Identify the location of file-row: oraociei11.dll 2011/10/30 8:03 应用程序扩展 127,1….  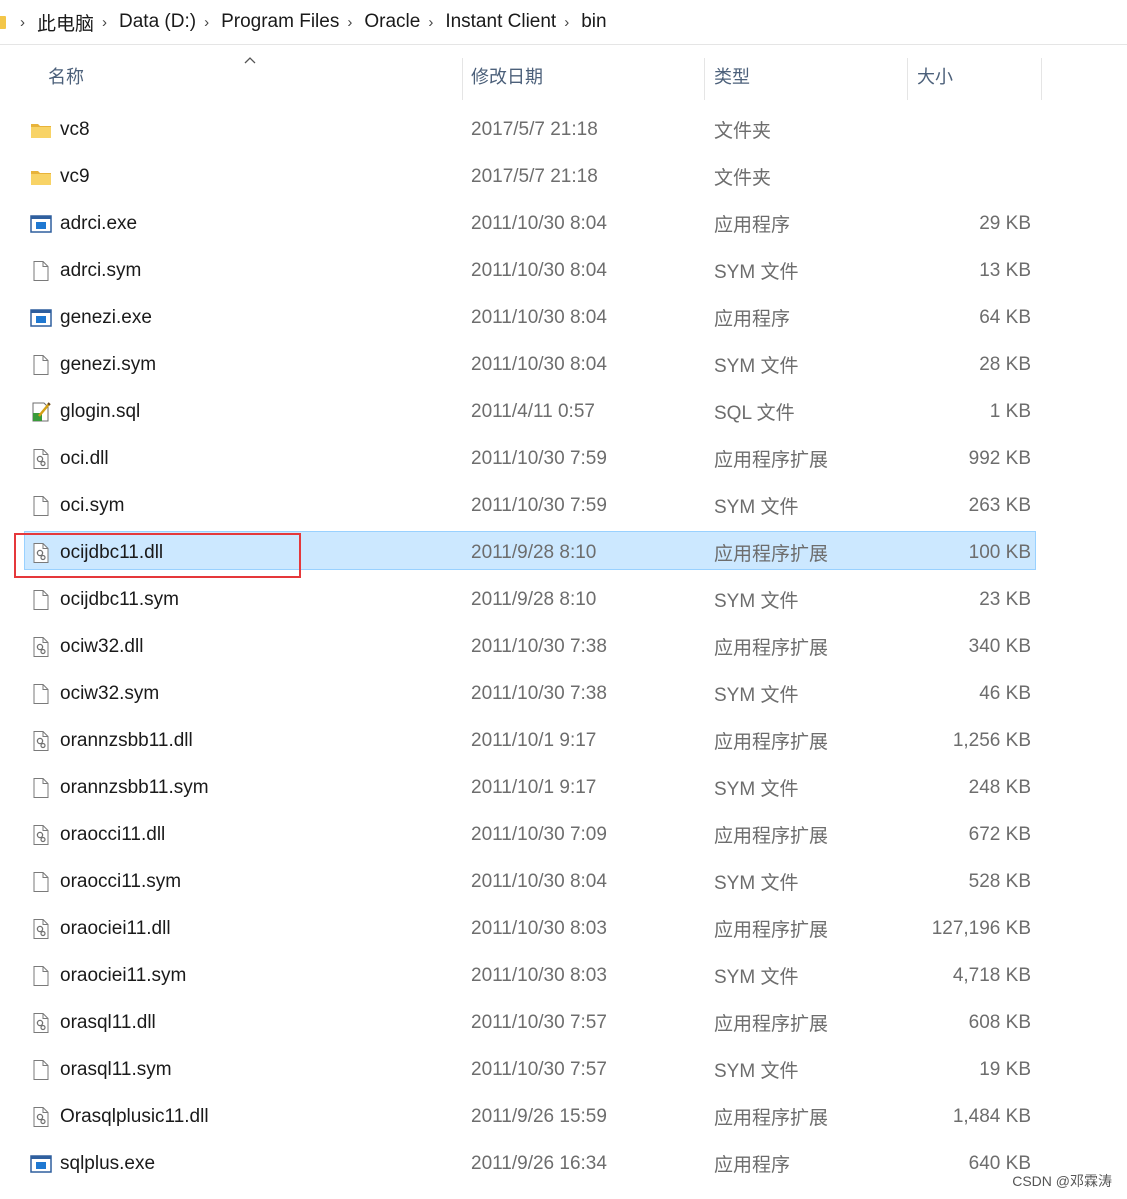
(563, 928).